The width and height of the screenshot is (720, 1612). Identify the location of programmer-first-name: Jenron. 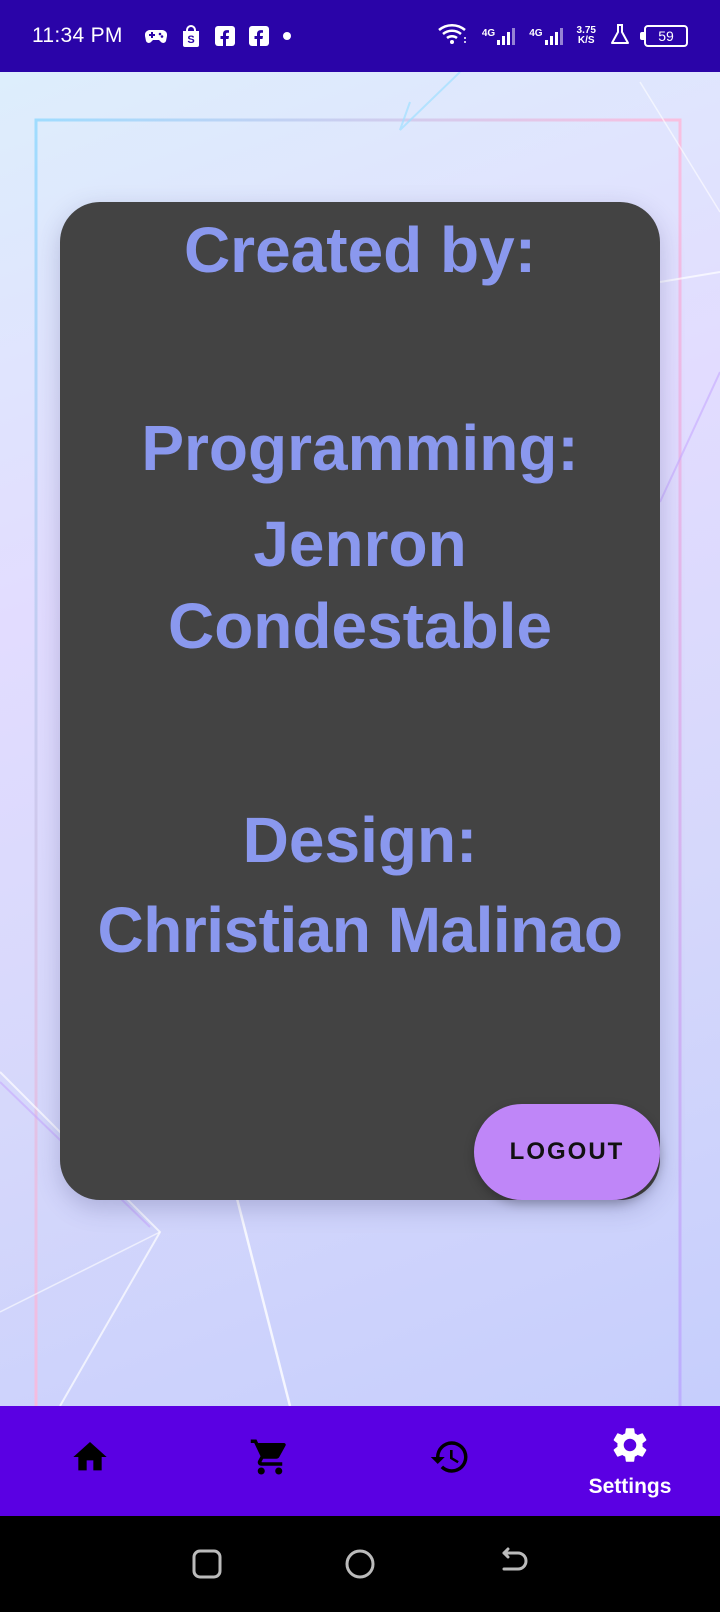
(360, 544).